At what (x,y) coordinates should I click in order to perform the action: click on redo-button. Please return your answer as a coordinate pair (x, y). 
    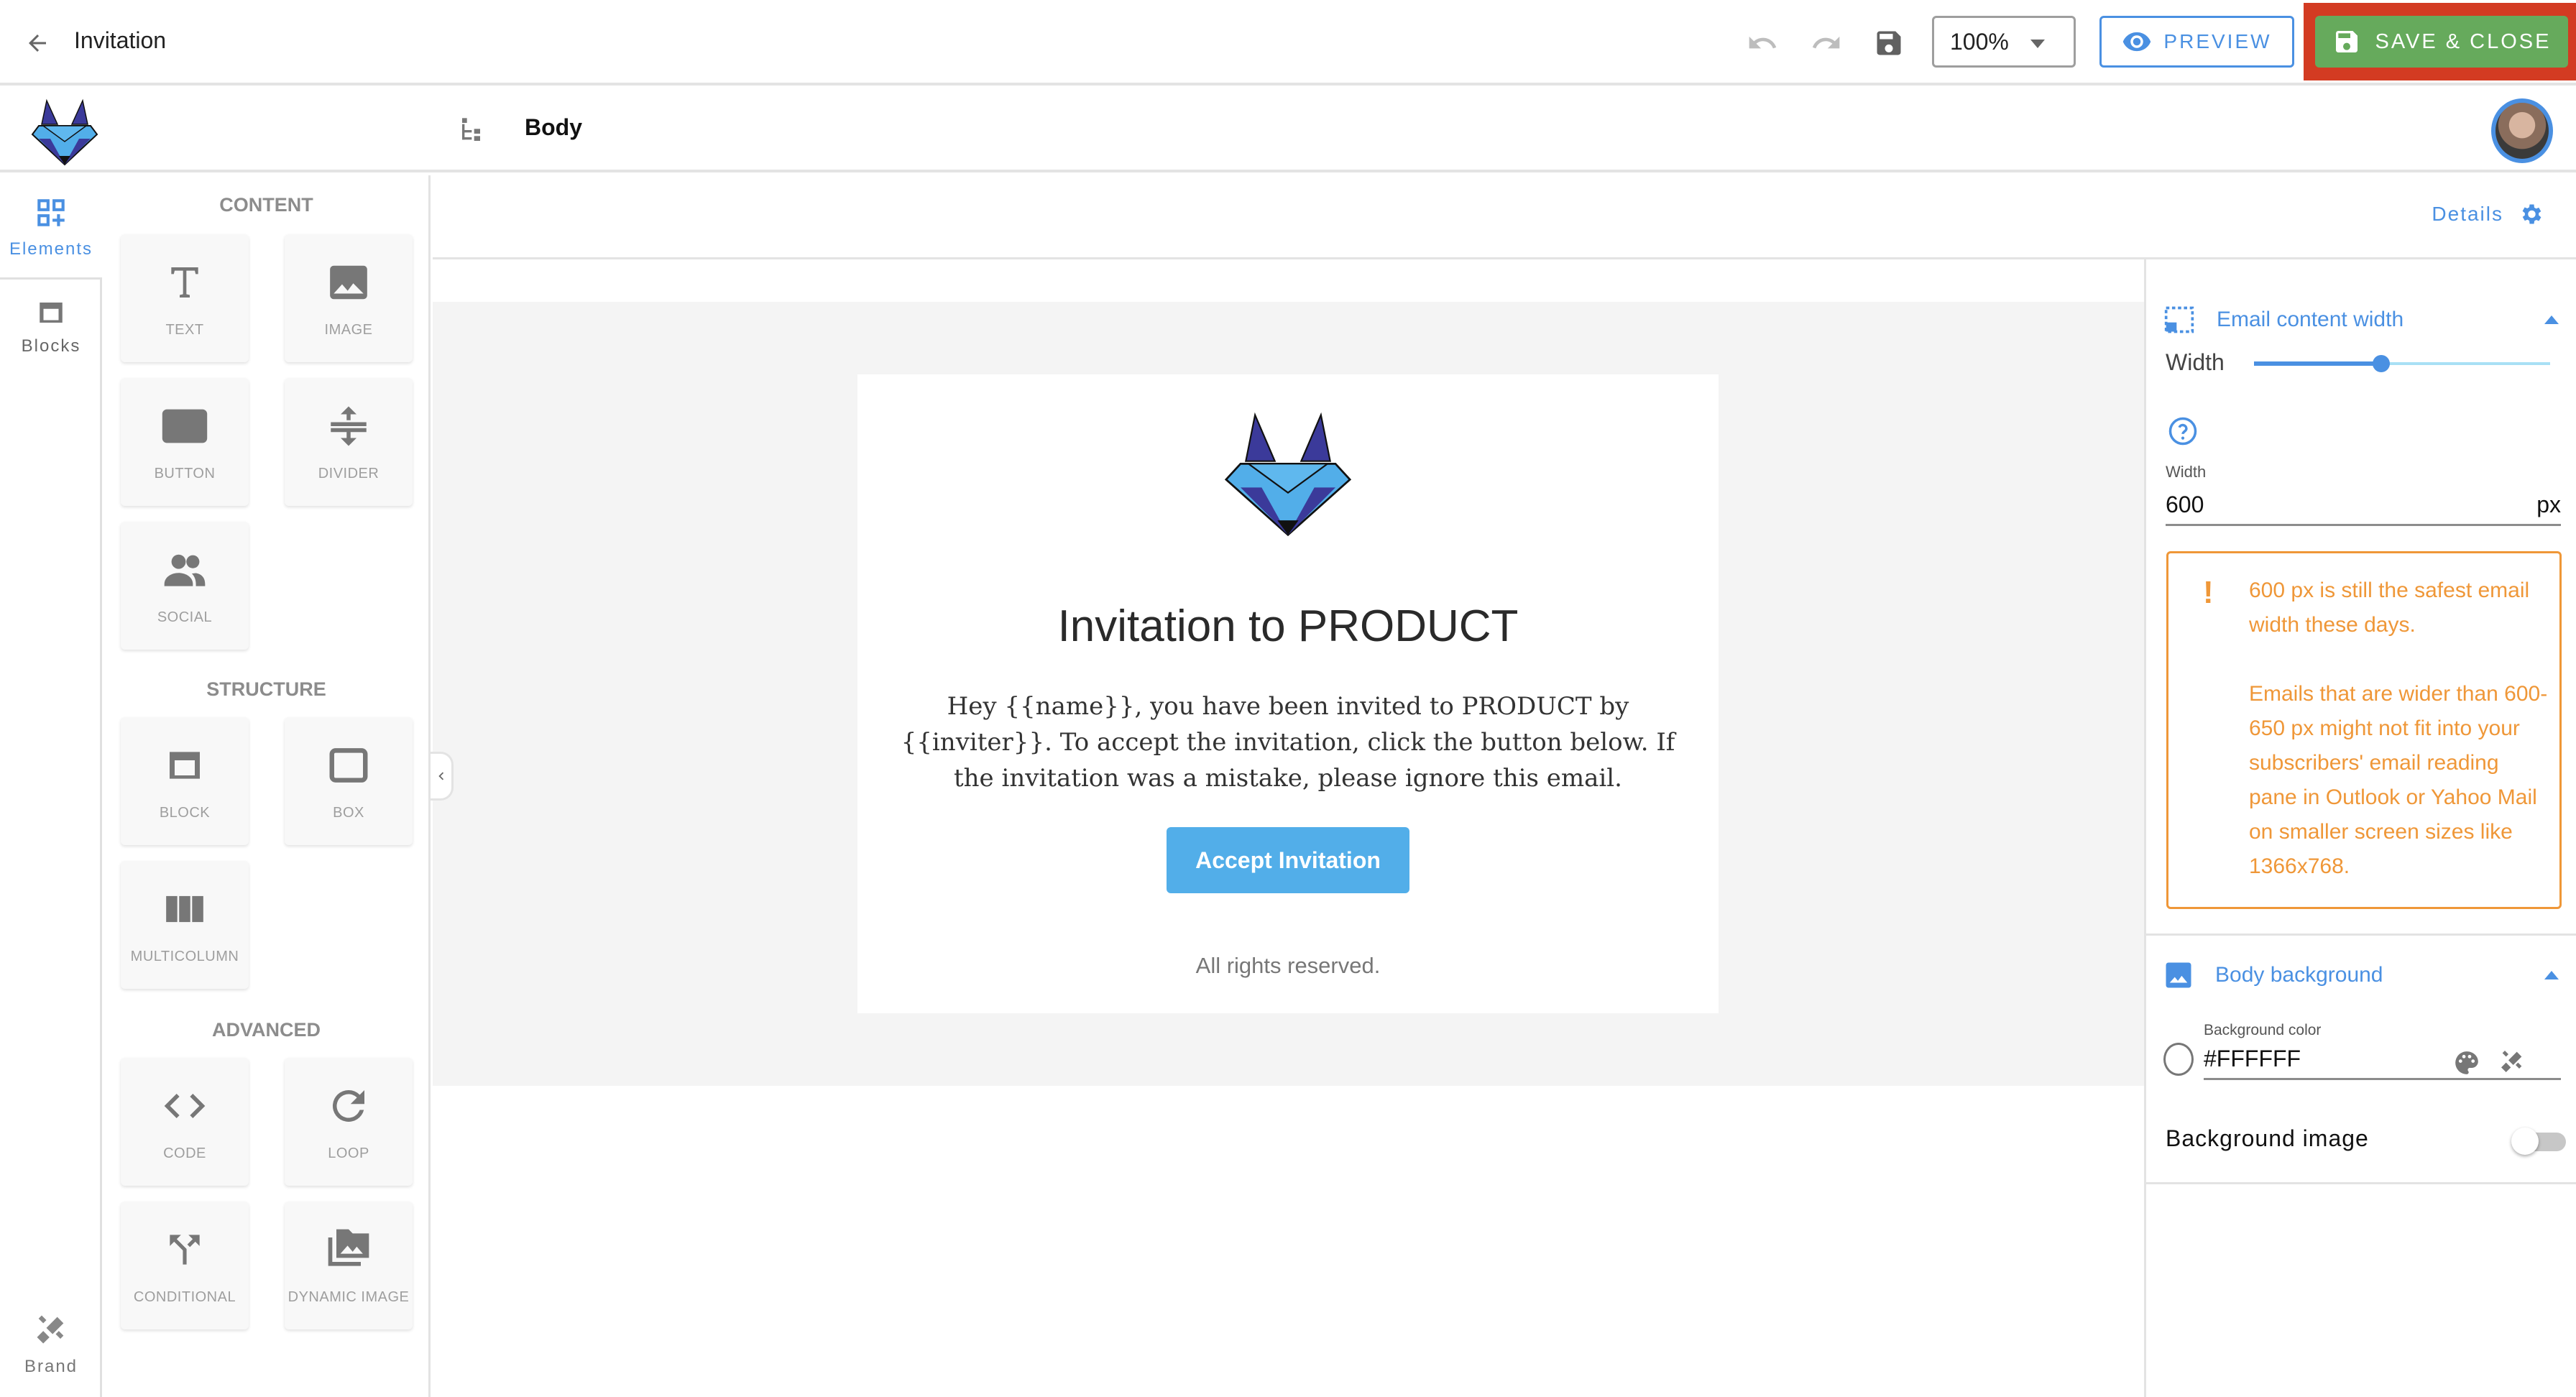
    Looking at the image, I should click on (1826, 43).